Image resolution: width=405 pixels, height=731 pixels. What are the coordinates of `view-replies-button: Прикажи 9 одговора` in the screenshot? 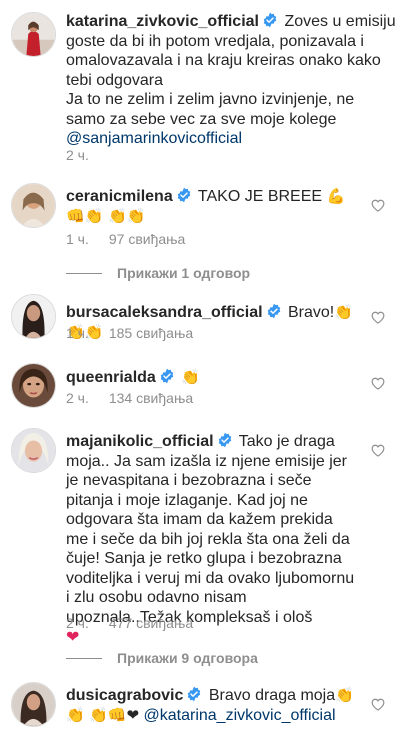 It's located at (162, 658).